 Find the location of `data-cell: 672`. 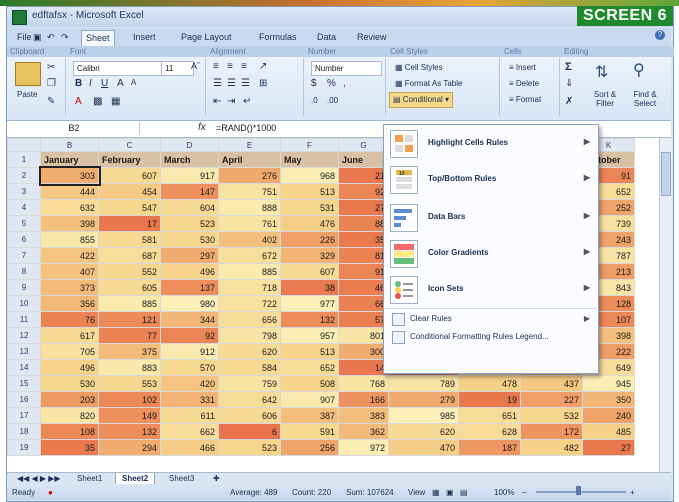

data-cell: 672 is located at coordinates (249, 255).